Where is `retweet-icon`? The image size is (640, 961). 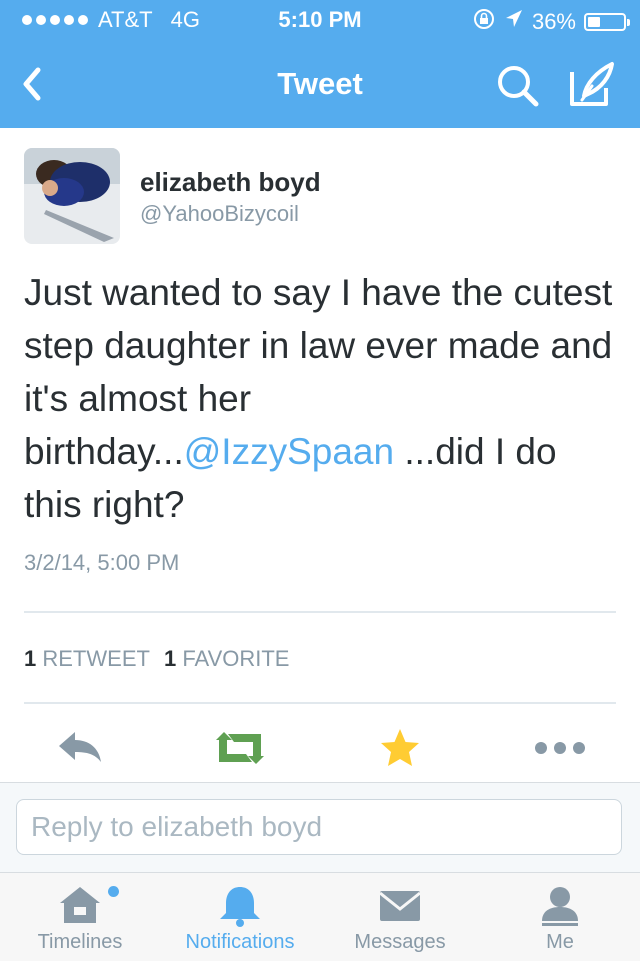 retweet-icon is located at coordinates (240, 748).